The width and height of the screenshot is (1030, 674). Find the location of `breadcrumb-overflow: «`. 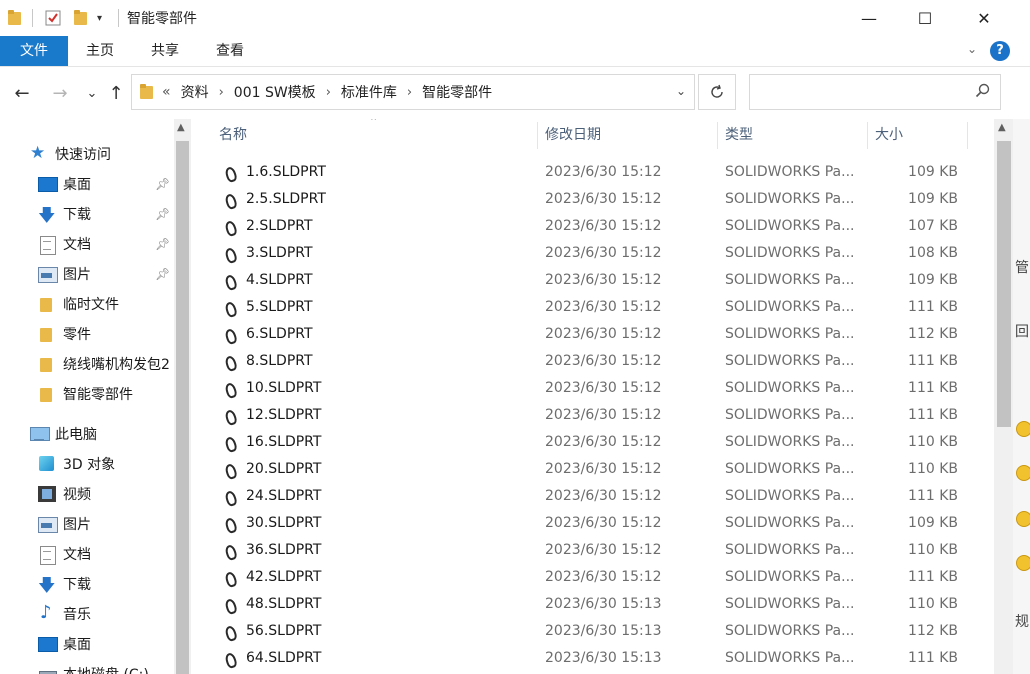

breadcrumb-overflow: « is located at coordinates (166, 92).